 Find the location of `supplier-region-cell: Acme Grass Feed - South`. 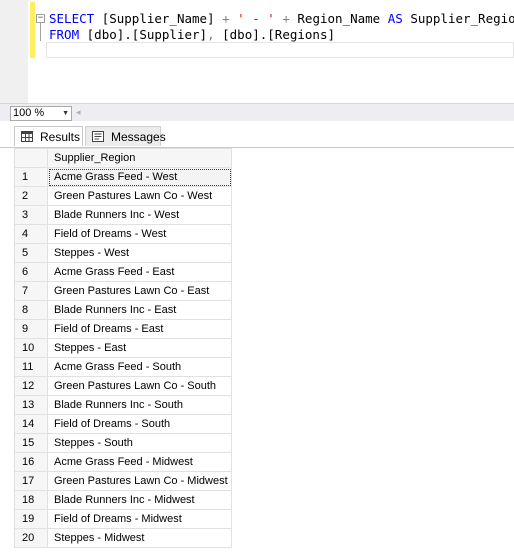

supplier-region-cell: Acme Grass Feed - South is located at coordinates (139, 367).